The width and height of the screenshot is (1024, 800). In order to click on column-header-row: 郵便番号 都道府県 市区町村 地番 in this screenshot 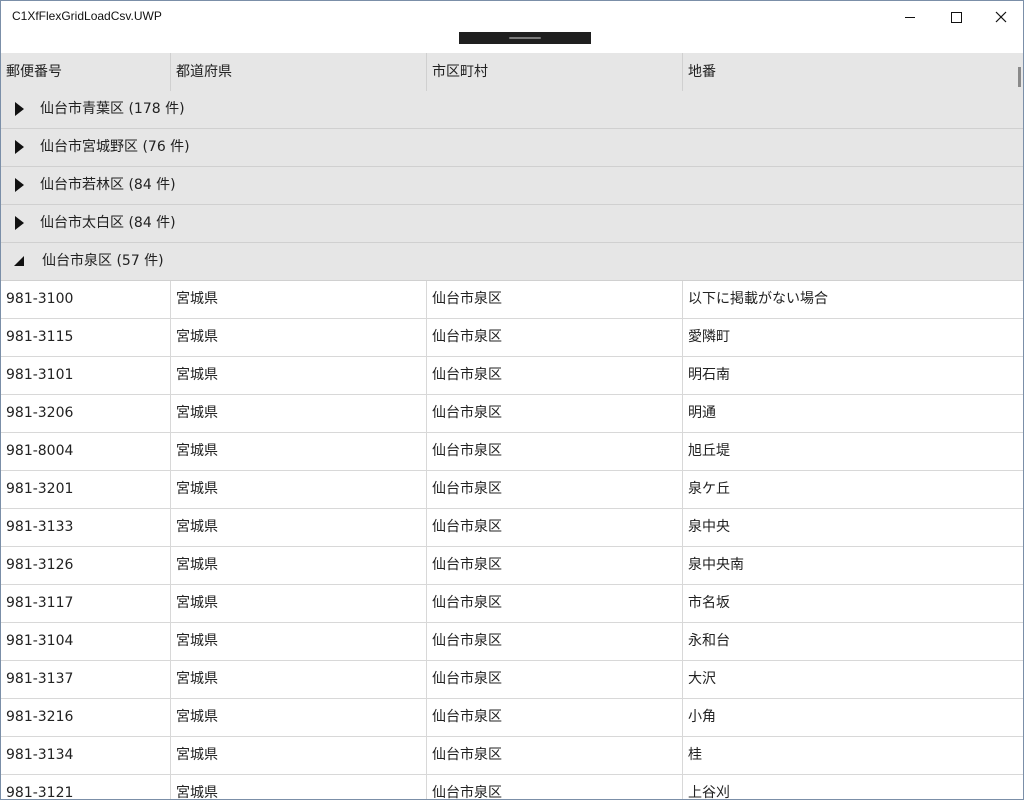, I will do `click(512, 72)`.